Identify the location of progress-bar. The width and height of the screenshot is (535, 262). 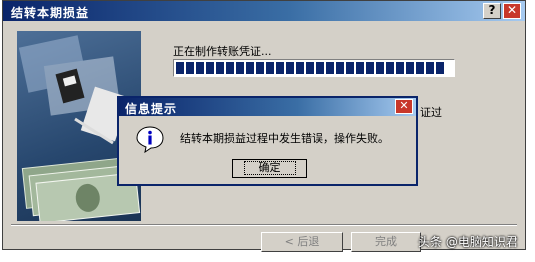
(314, 68).